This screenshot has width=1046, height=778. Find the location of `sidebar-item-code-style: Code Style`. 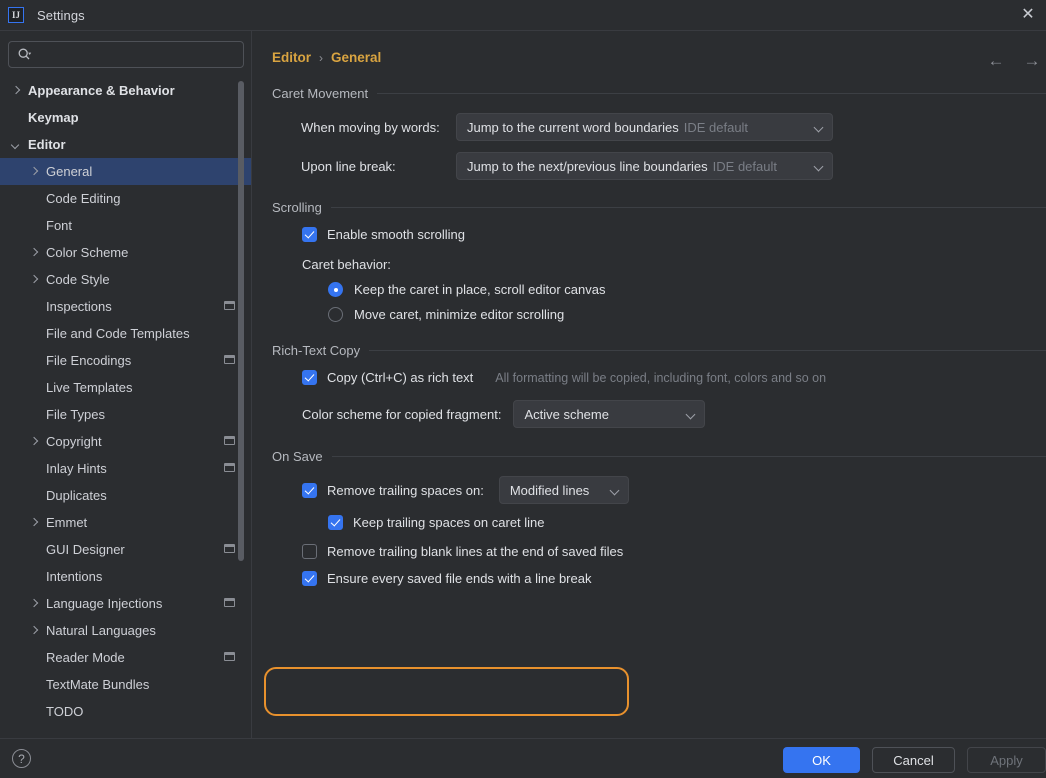

sidebar-item-code-style: Code Style is located at coordinates (126, 279).